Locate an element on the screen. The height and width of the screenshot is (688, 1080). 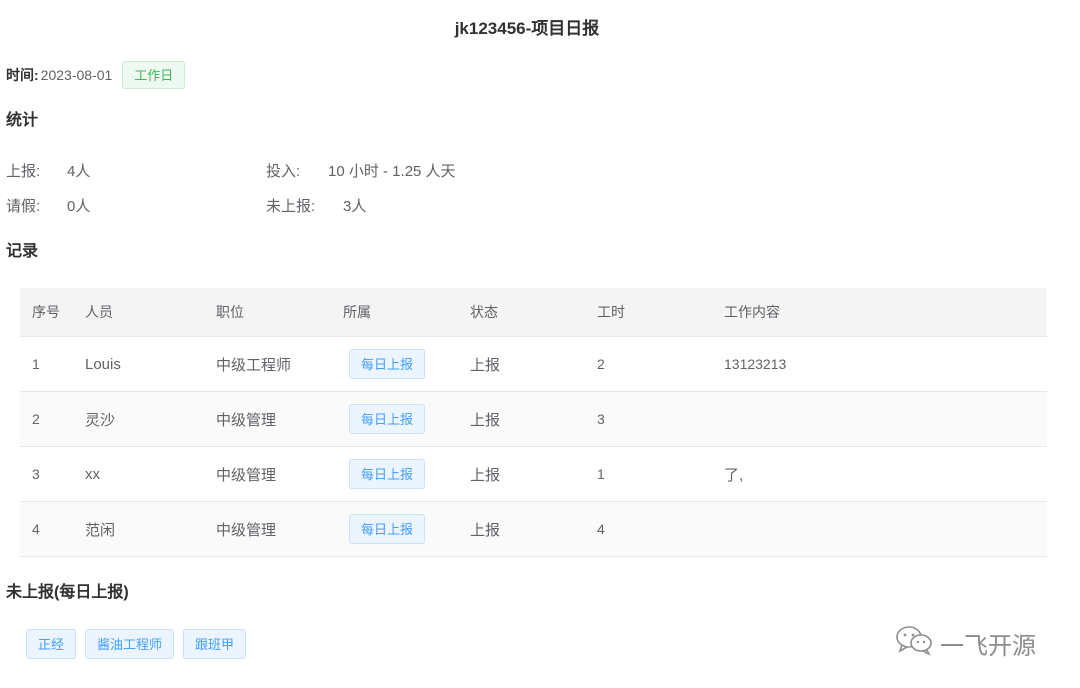
unreported-person-tag: 正经 is located at coordinates (51, 644).